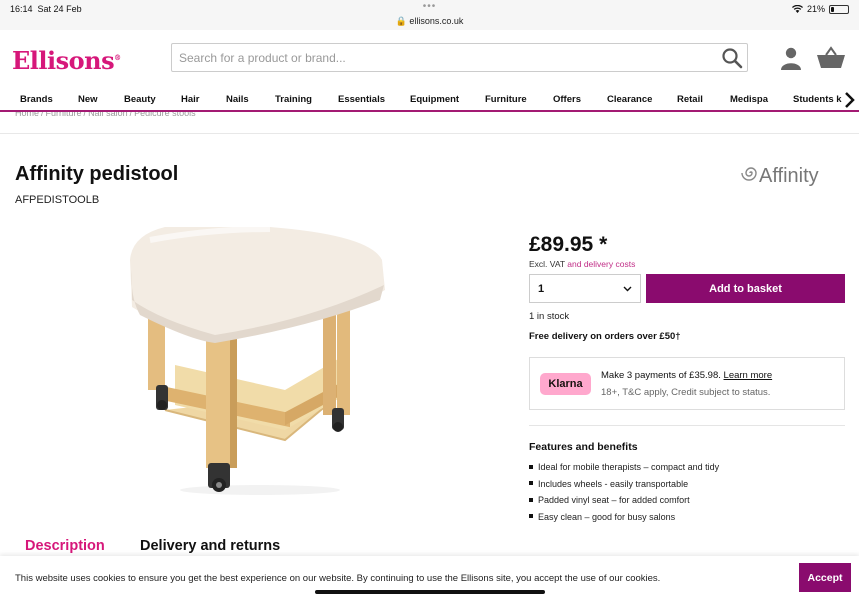  Describe the element at coordinates (779, 175) in the screenshot. I see `affinity-brand-logo: Affinity` at that location.